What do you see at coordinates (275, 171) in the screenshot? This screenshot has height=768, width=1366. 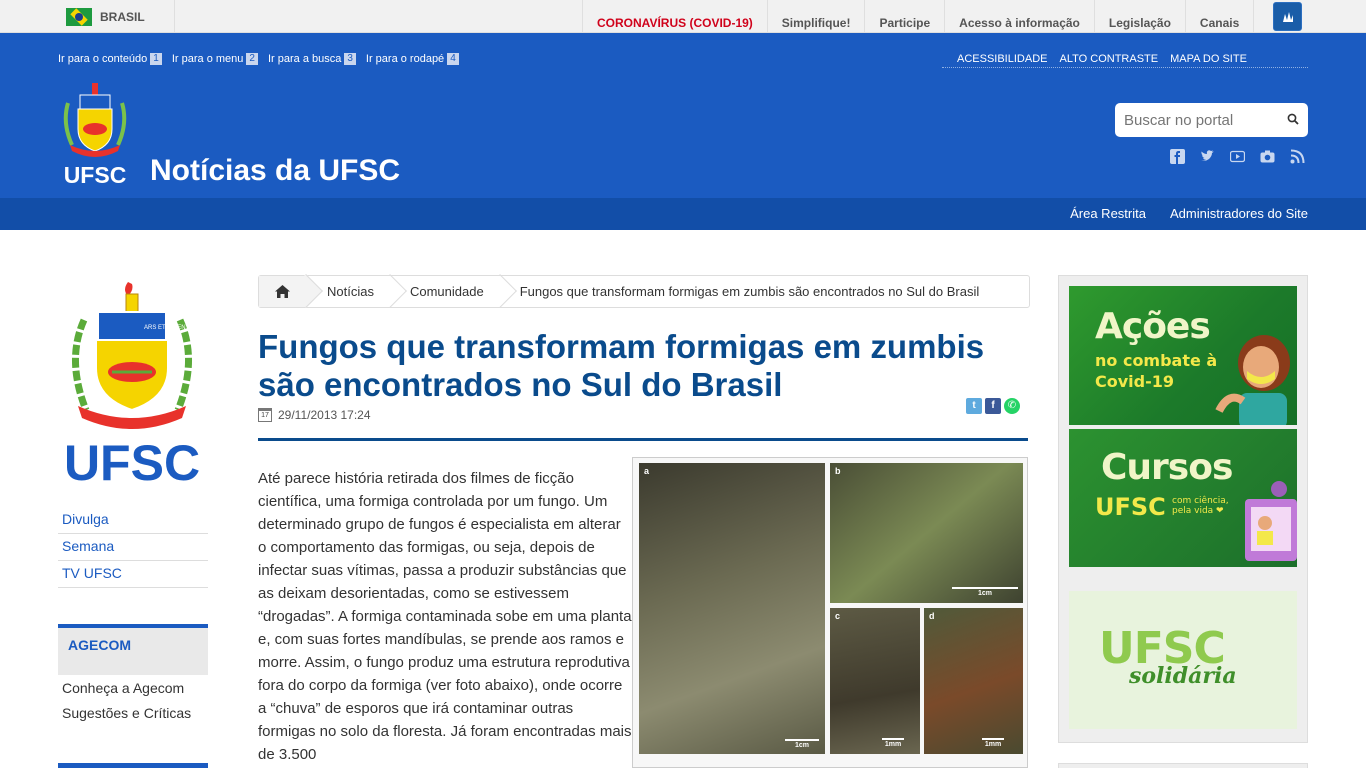 I see `site-title: Notícias da UFSC` at bounding box center [275, 171].